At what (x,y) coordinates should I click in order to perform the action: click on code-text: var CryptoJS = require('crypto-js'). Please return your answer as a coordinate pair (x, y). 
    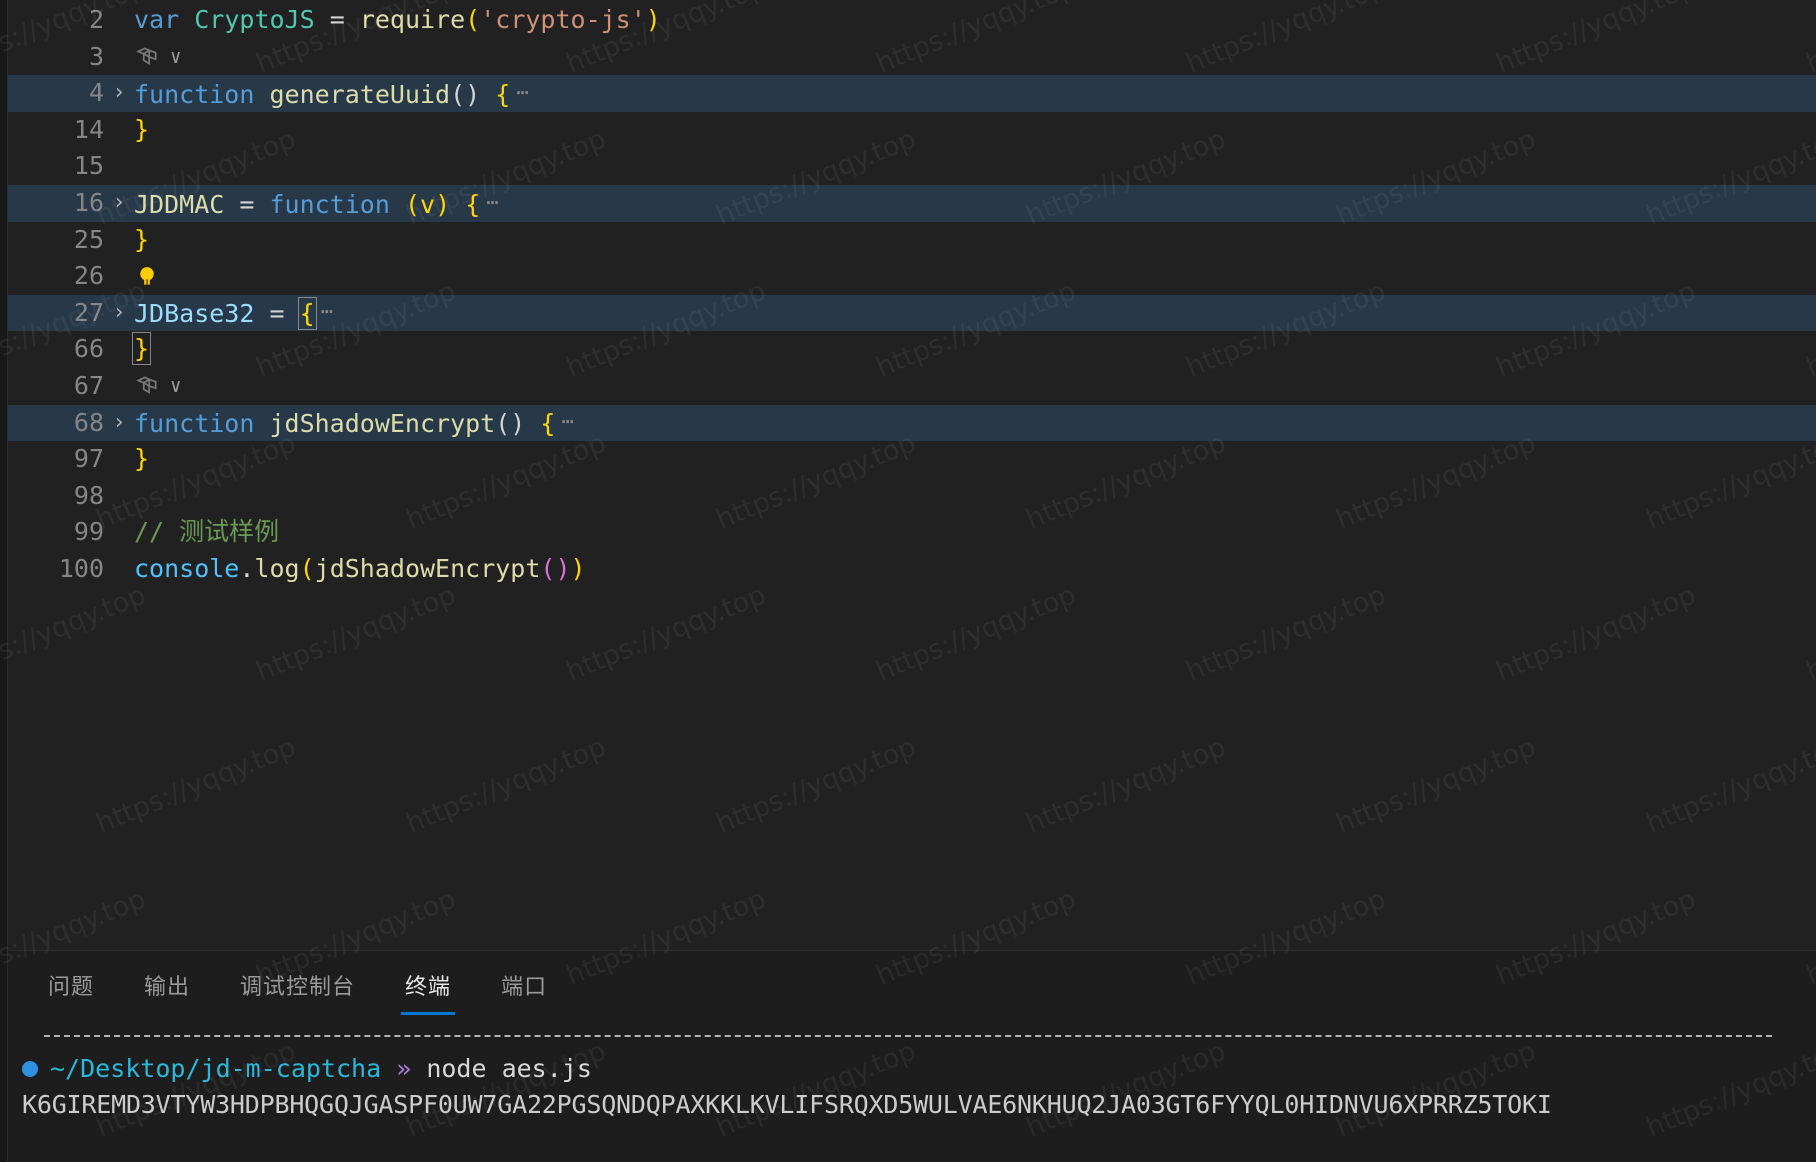
    Looking at the image, I should click on (397, 20).